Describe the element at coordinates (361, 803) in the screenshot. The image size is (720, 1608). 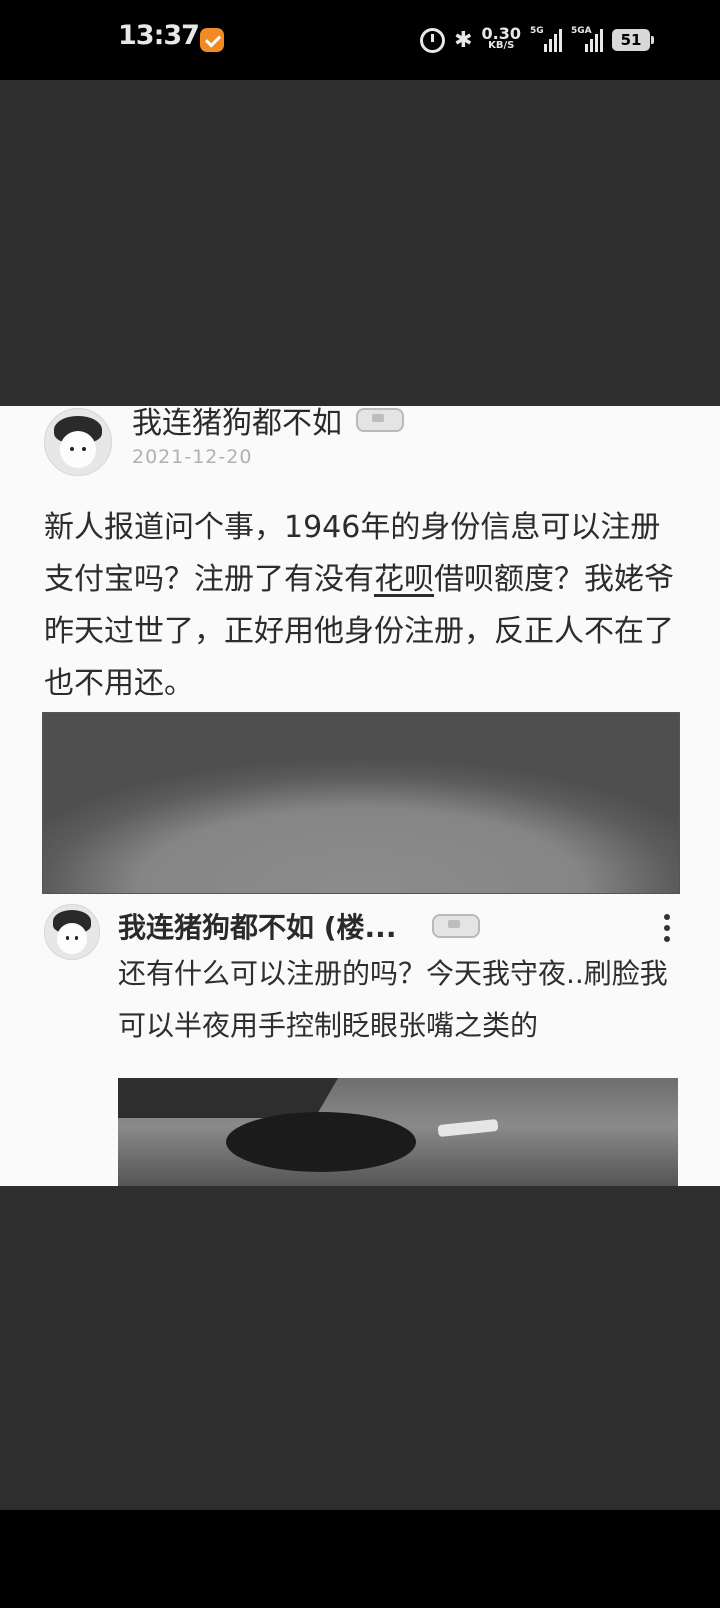
I see `post-image` at that location.